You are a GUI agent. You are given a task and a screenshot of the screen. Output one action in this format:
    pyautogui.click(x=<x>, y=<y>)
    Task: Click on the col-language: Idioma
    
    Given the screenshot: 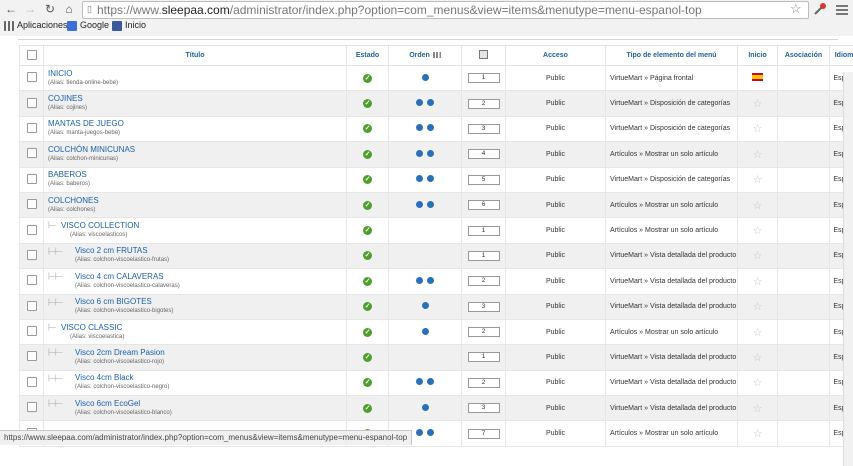 What is the action you would take?
    pyautogui.click(x=841, y=56)
    